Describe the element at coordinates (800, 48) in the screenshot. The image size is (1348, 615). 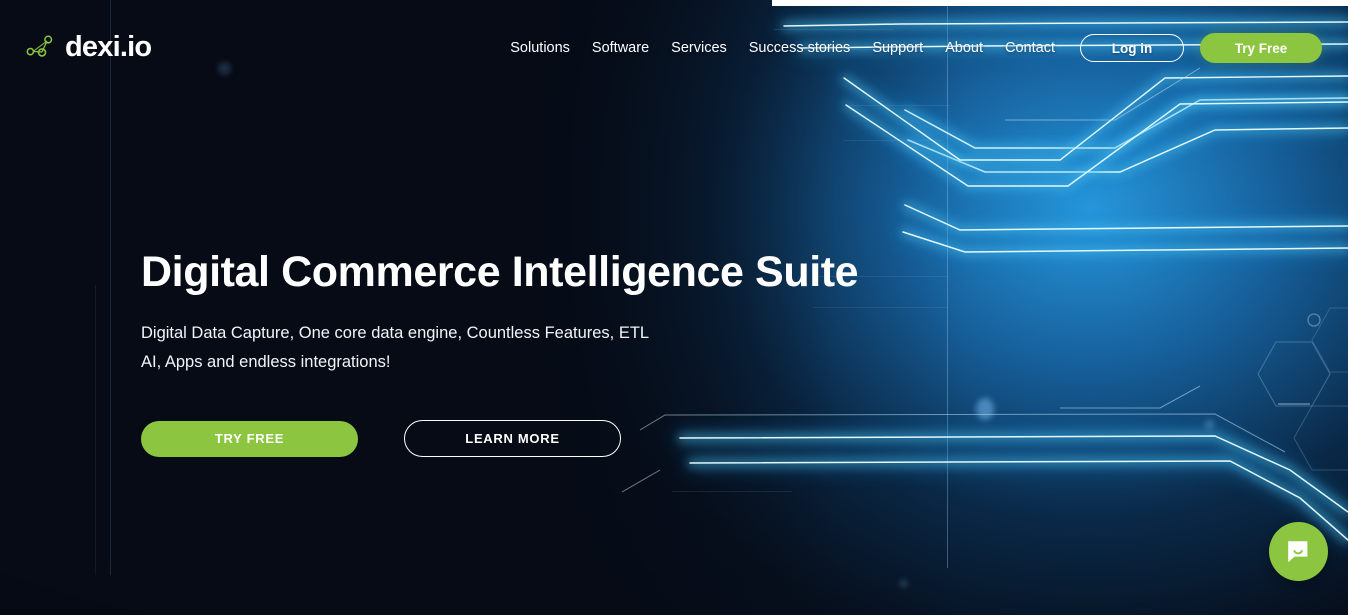
I see `nav-item-success-stories: Success stories` at that location.